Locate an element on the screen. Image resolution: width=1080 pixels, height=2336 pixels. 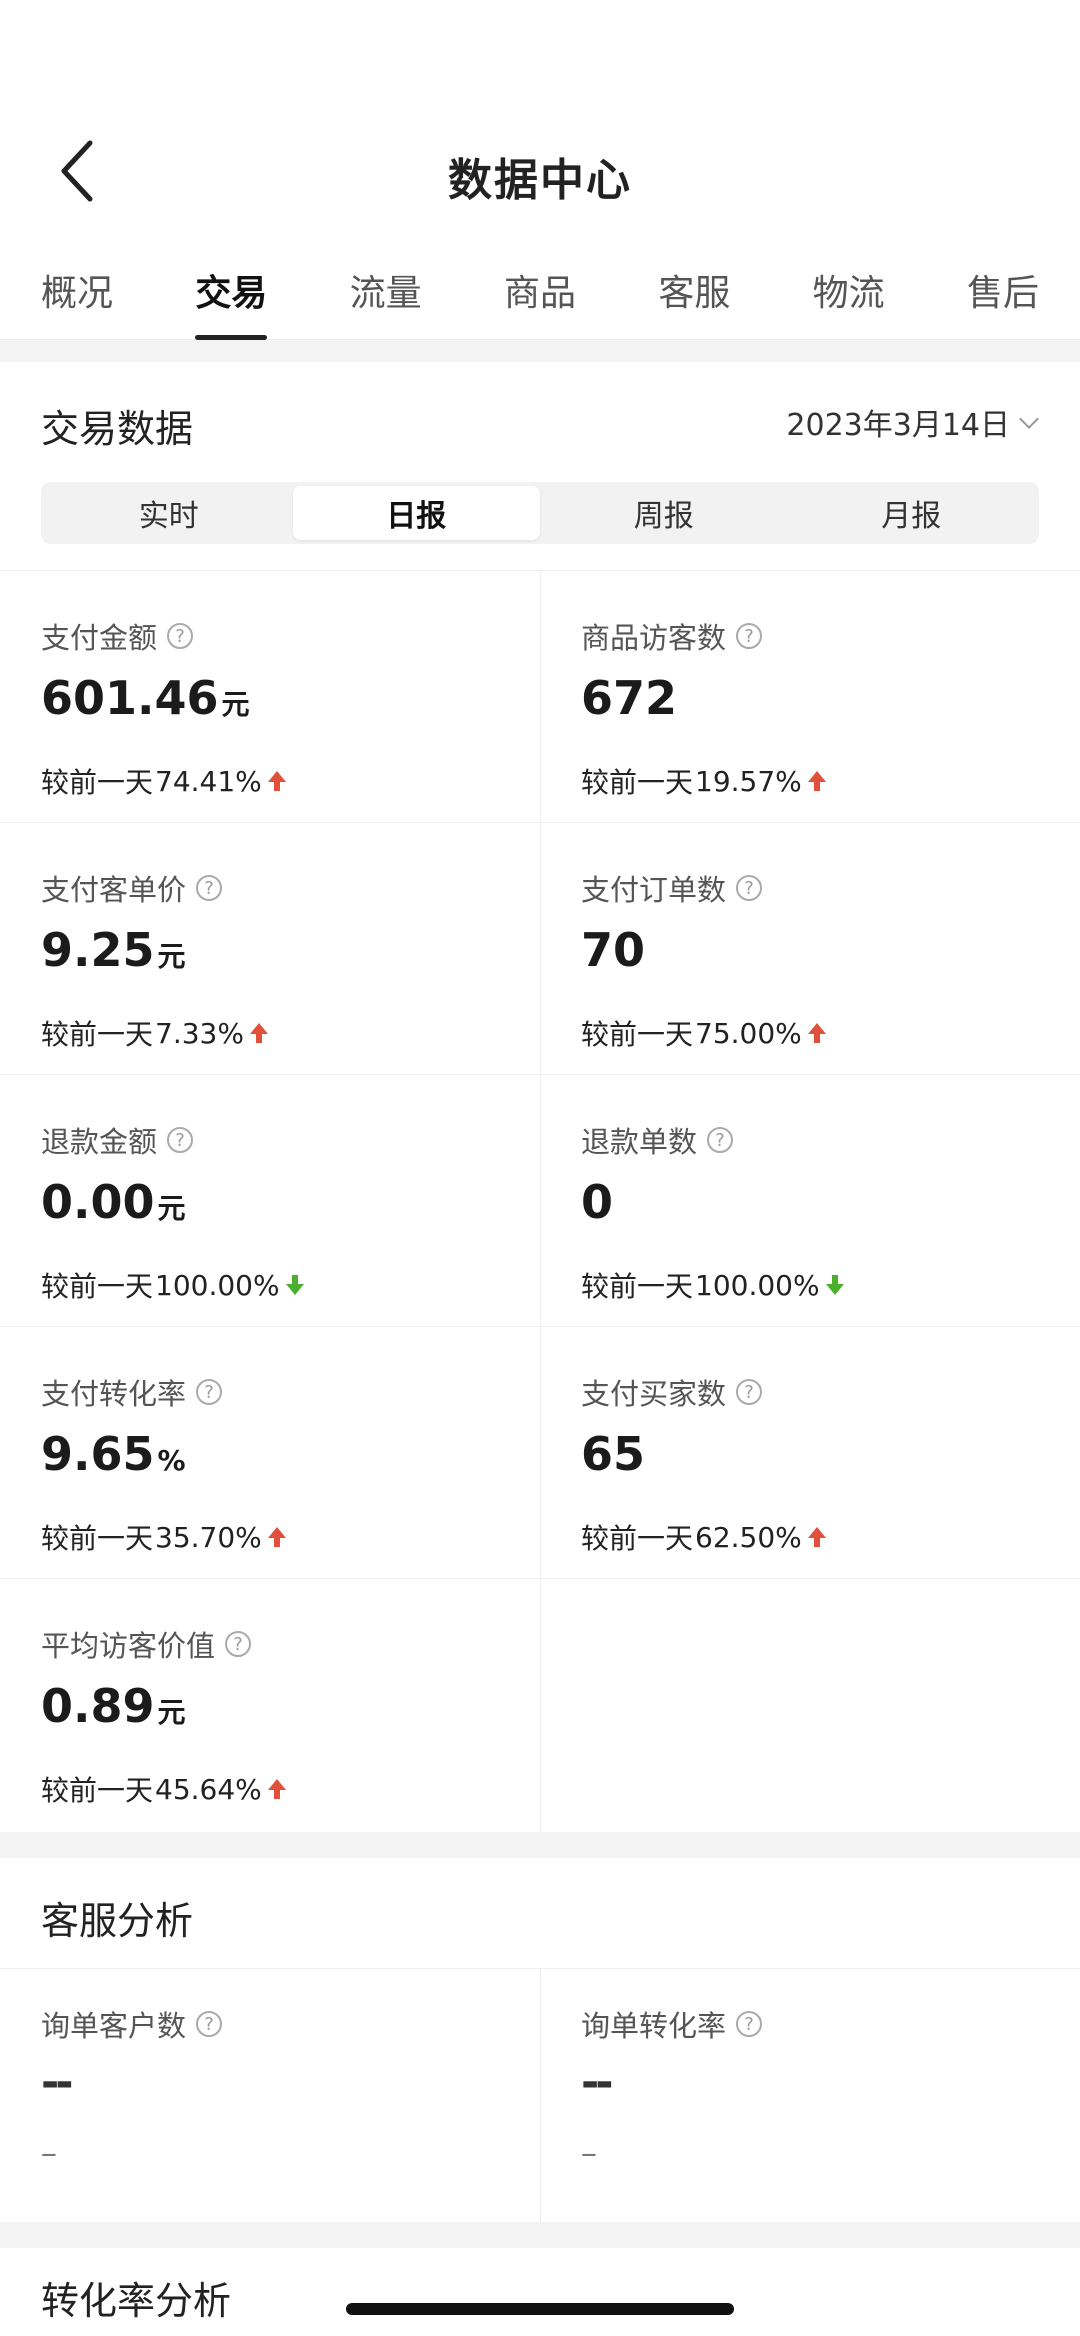
segment-realtime: 实时 is located at coordinates (169, 513).